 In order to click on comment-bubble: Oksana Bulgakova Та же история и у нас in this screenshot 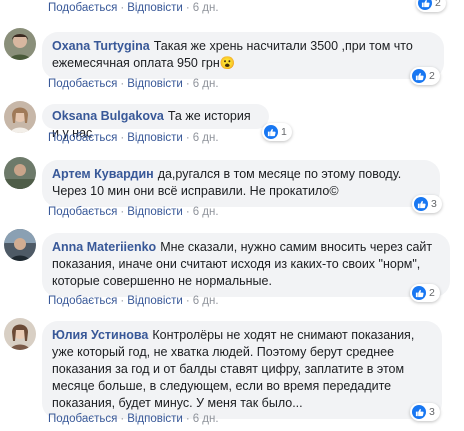, I will do `click(155, 122)`.